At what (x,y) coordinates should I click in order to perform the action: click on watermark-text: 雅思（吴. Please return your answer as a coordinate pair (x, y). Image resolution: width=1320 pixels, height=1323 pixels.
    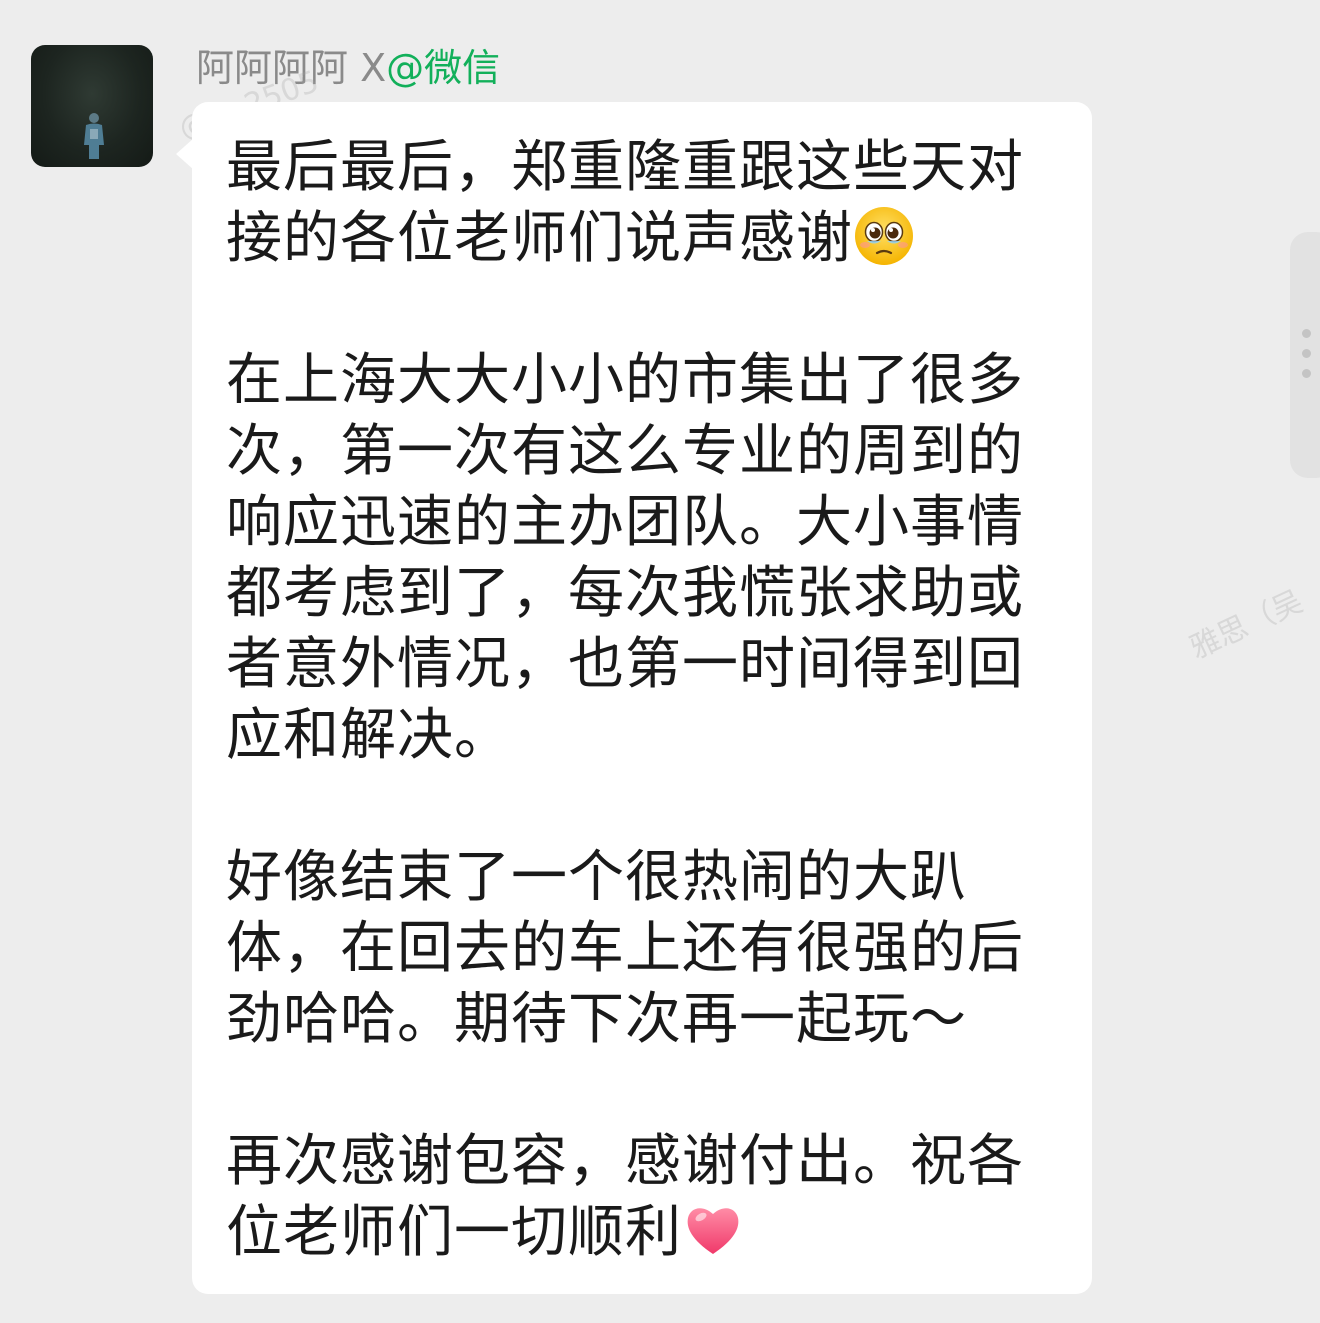
    Looking at the image, I should click on (1246, 625).